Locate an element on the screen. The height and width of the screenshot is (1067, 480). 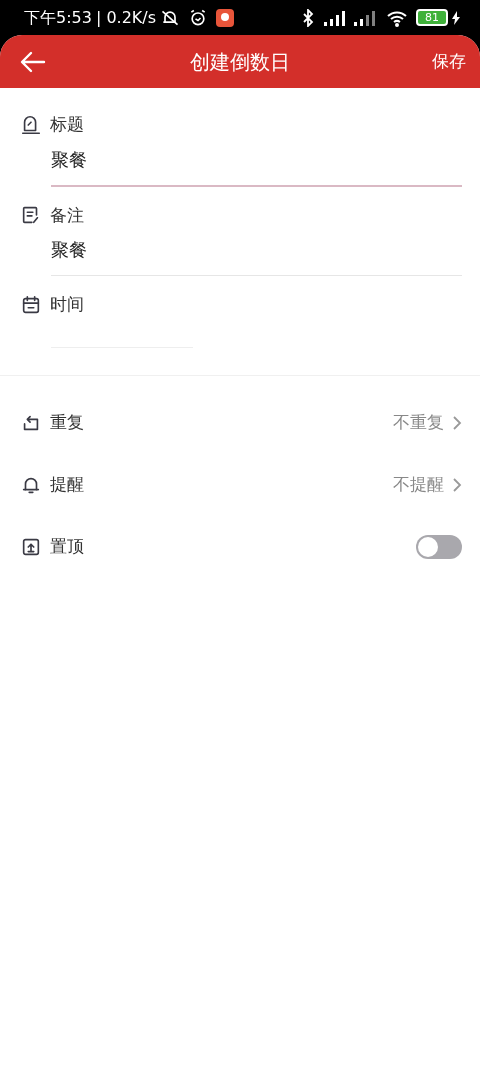
back-arrow-icon is located at coordinates (33, 61).